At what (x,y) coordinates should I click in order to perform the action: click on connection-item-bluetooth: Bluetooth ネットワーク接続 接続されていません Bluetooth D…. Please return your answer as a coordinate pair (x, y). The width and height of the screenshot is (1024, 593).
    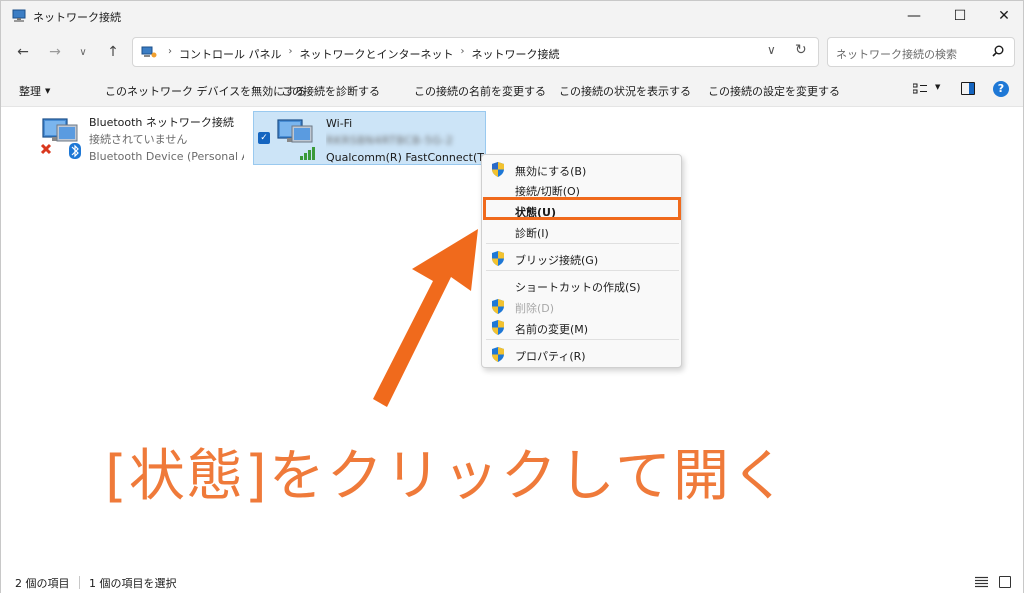
    Looking at the image, I should click on (138, 138).